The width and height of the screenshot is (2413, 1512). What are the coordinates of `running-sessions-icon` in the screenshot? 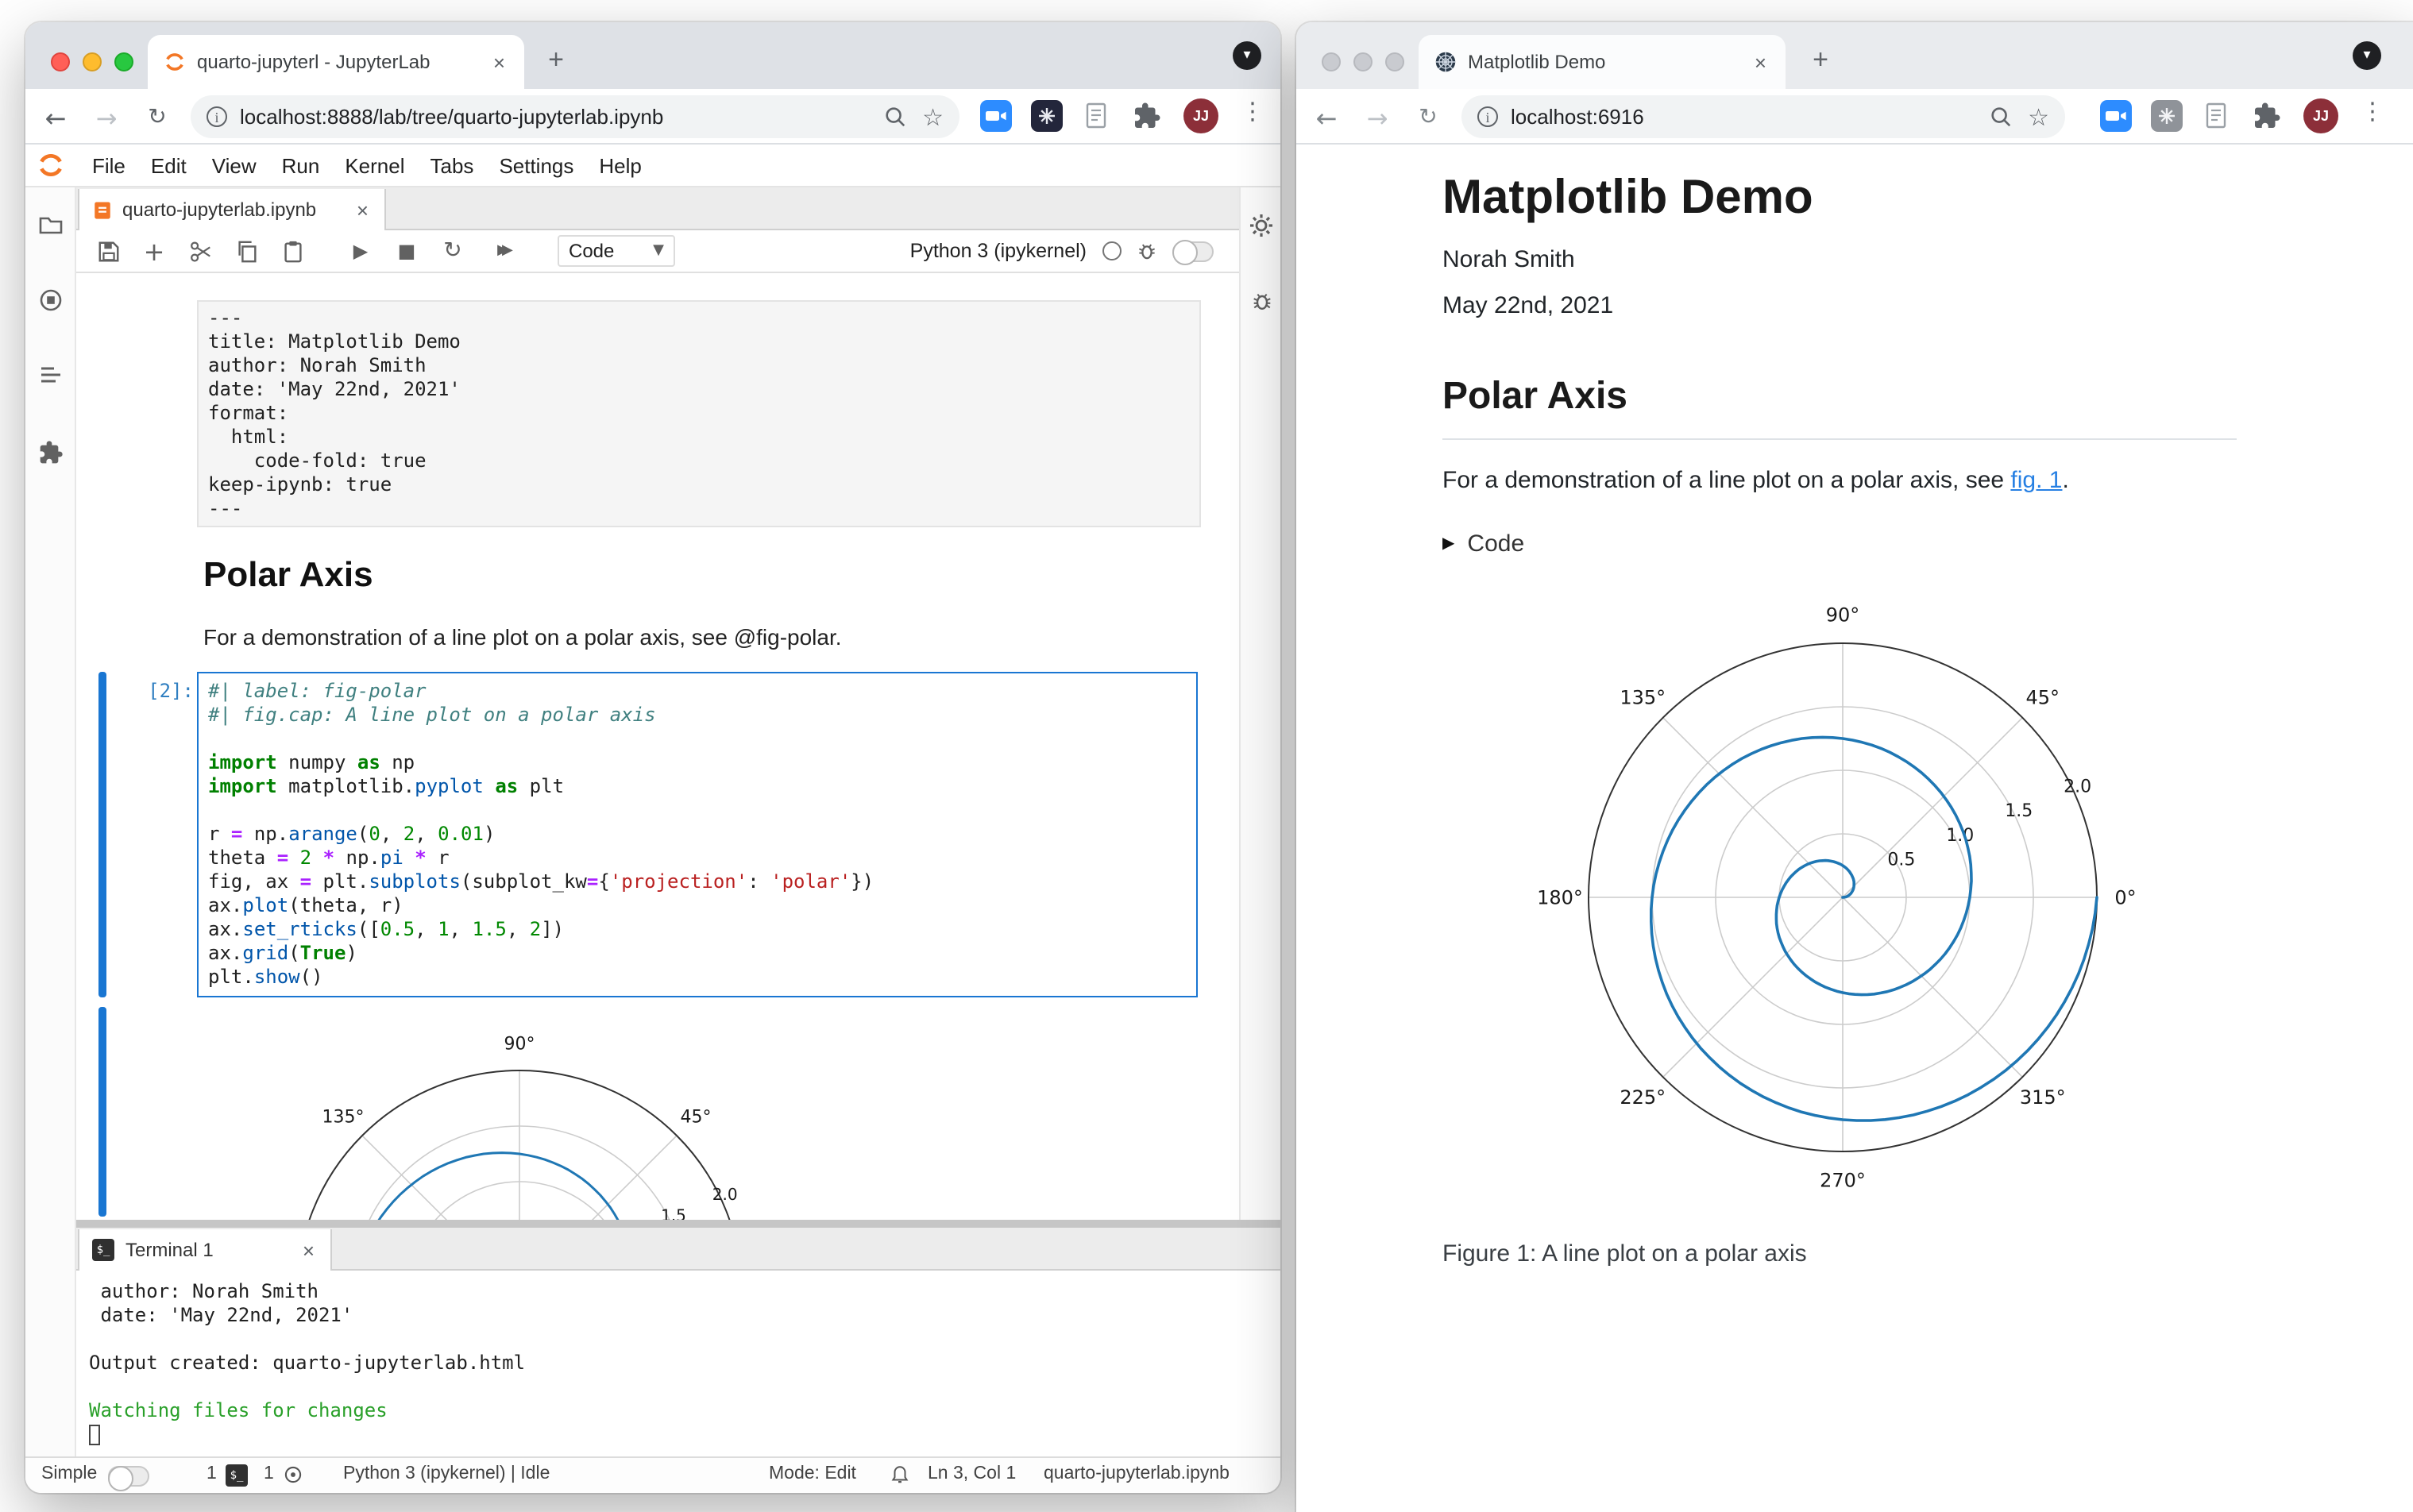 It's located at (51, 300).